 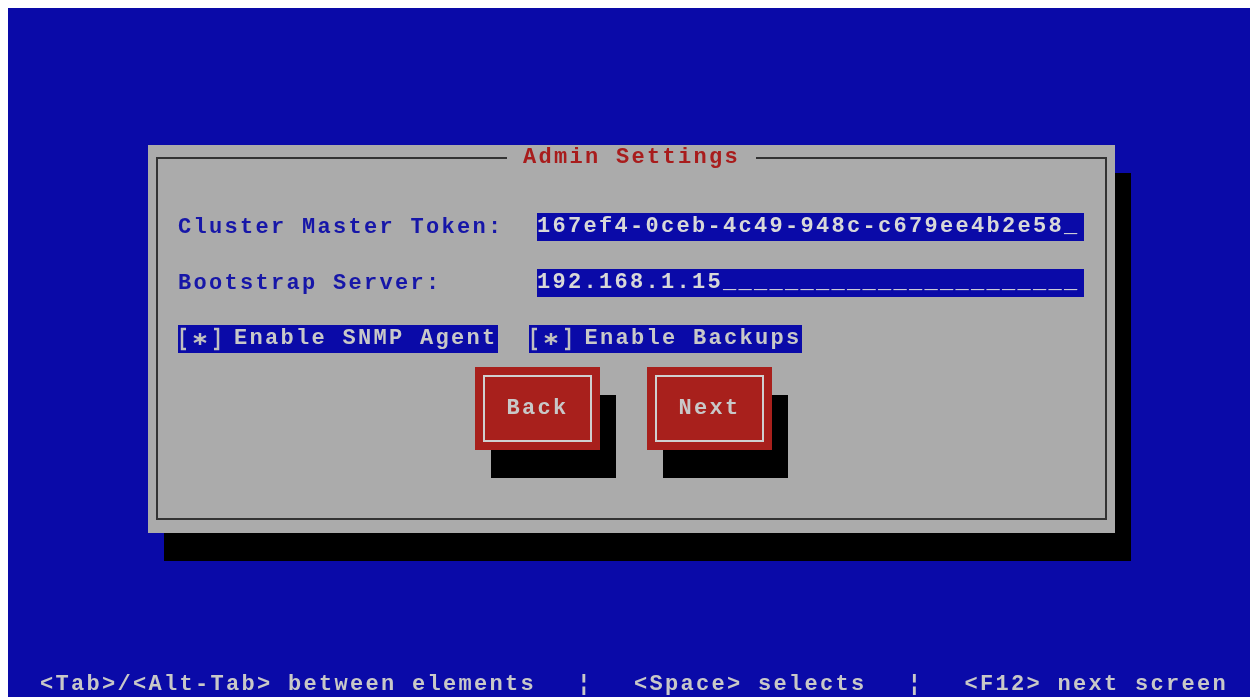 I want to click on help-text: <F12> next screen, so click(x=1096, y=685).